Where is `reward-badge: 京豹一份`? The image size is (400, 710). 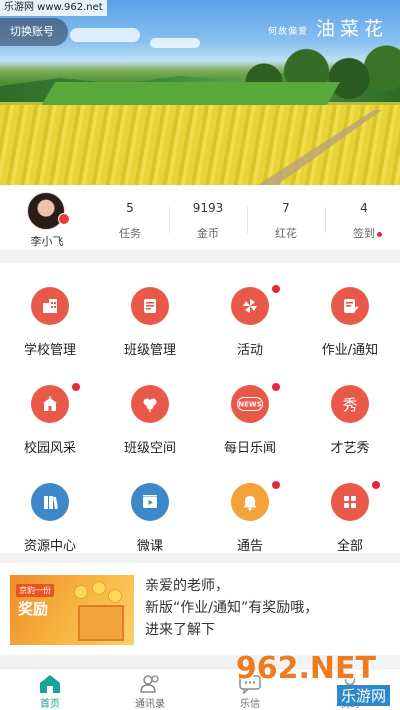 reward-badge: 京豹一份 is located at coordinates (35, 590).